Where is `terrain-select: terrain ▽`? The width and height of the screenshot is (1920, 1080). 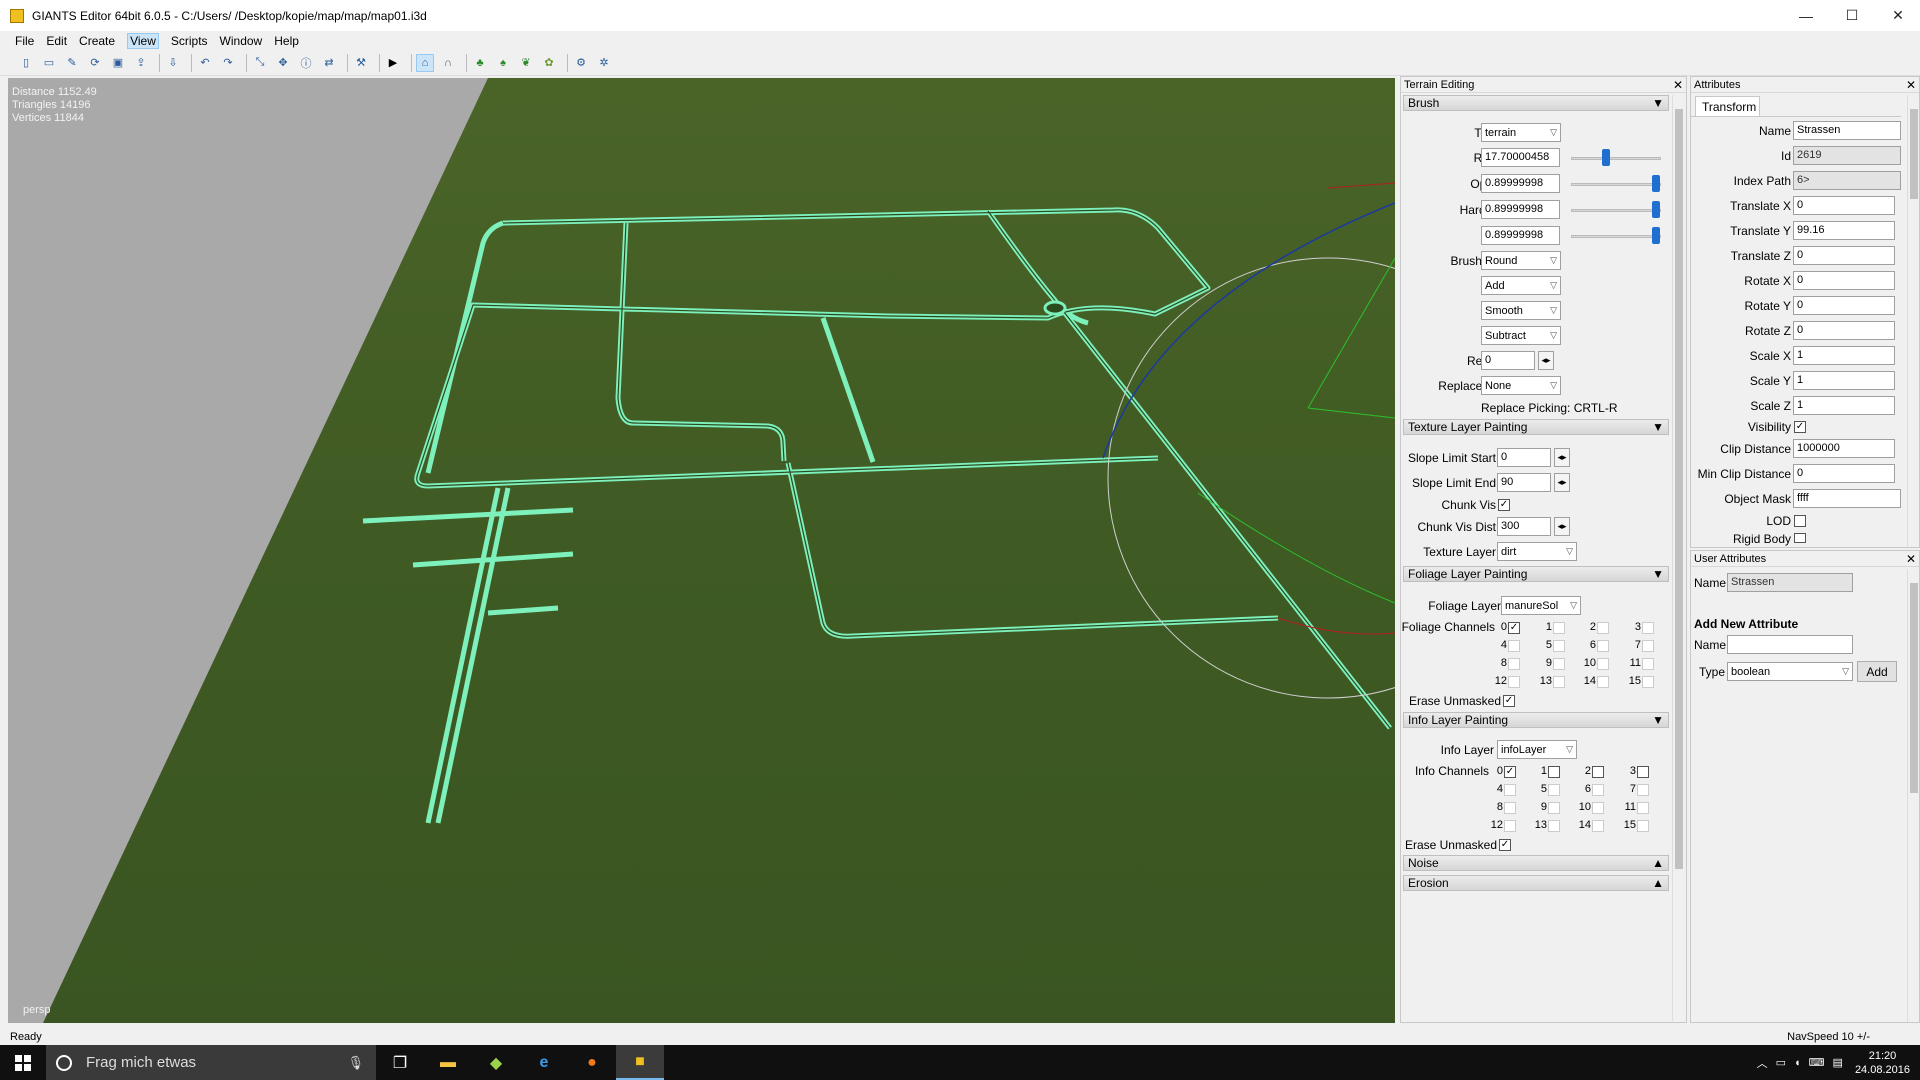
terrain-select: terrain ▽ is located at coordinates (1521, 132).